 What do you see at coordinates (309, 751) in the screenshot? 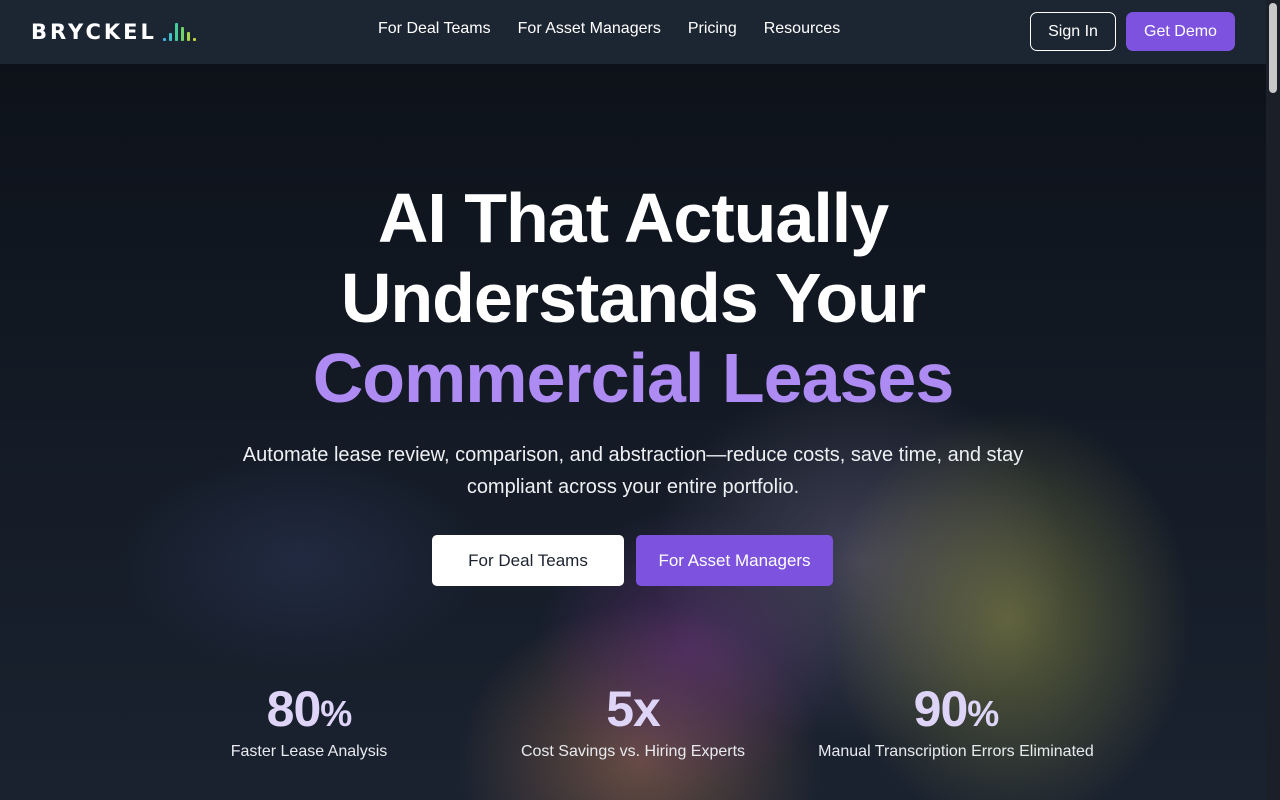
I see `stat-label: Faster Lease Analysis` at bounding box center [309, 751].